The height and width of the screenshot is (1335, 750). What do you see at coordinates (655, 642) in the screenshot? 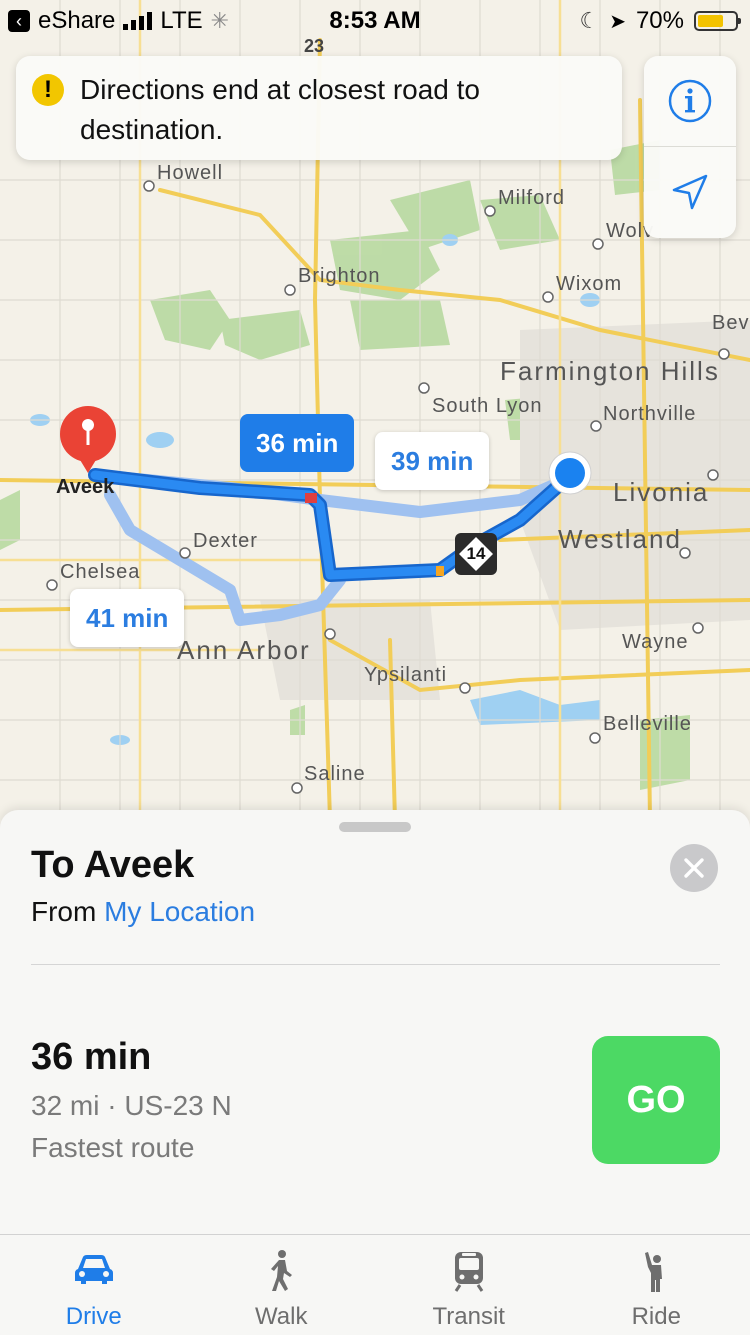
I see `place-label: Wayne` at bounding box center [655, 642].